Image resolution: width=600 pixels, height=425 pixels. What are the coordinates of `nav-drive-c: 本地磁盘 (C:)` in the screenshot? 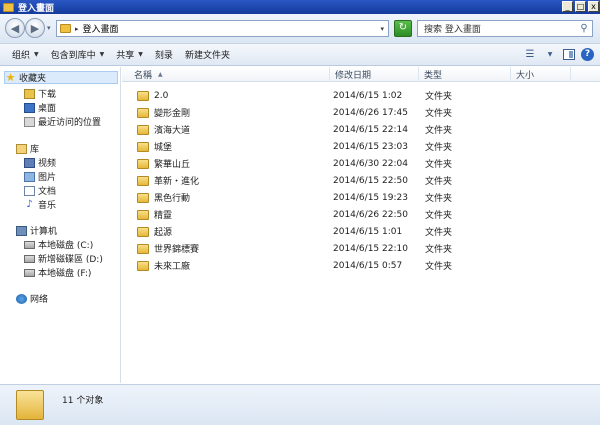 It's located at (58, 244).